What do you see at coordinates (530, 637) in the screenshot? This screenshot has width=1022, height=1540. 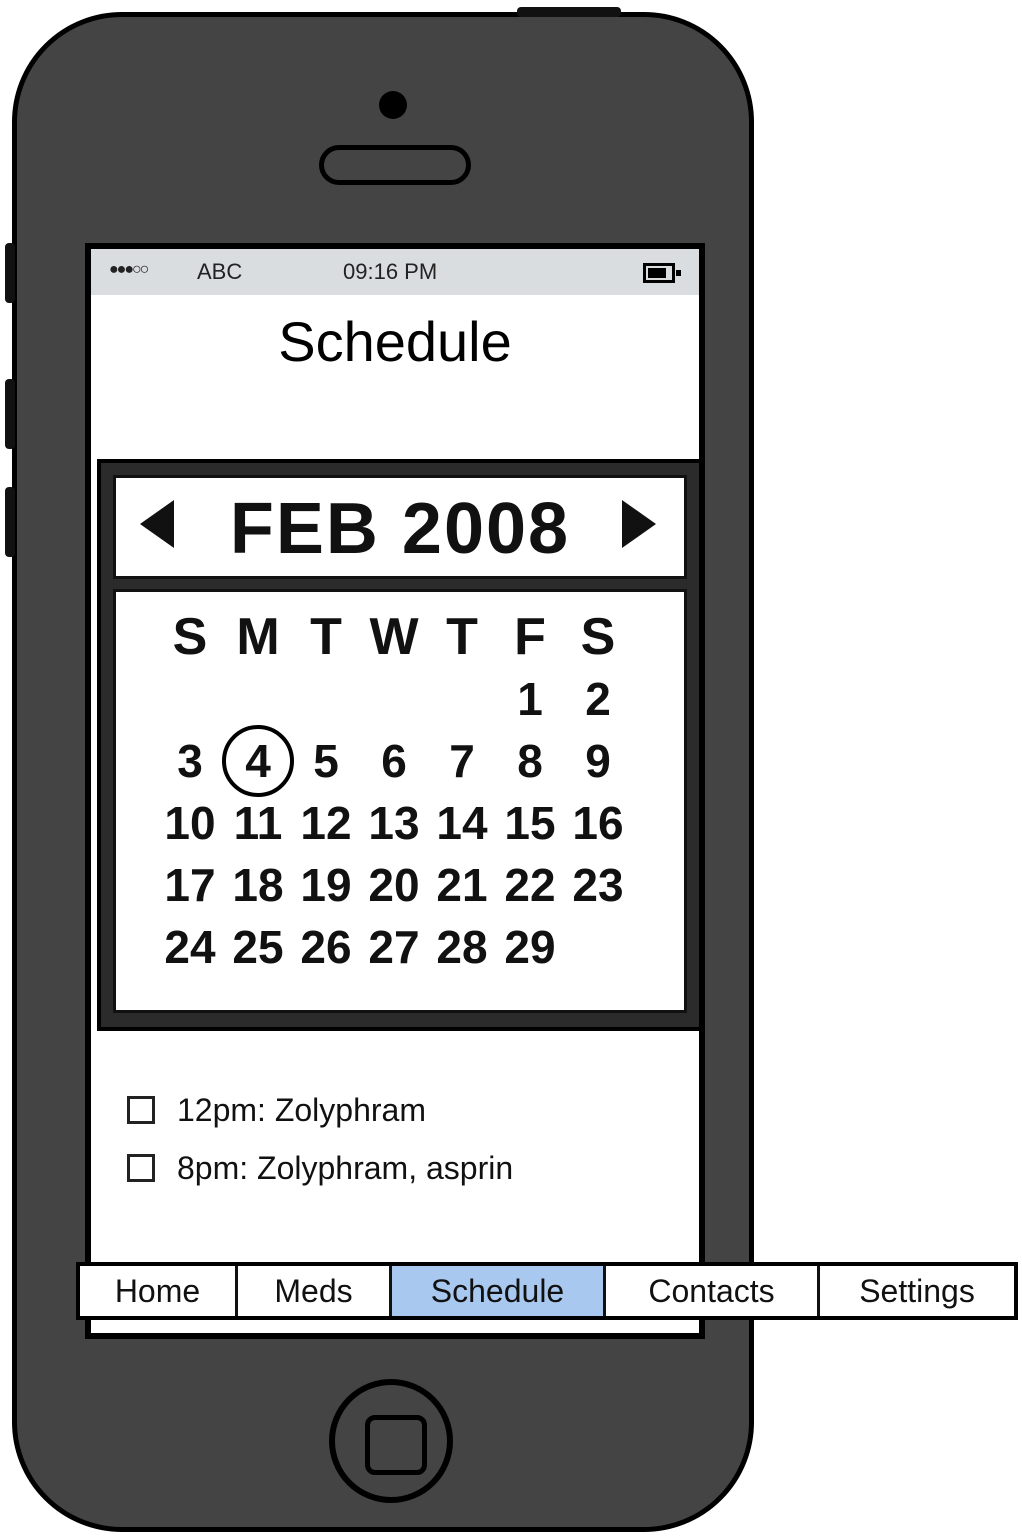 I see `weekday-label: F` at bounding box center [530, 637].